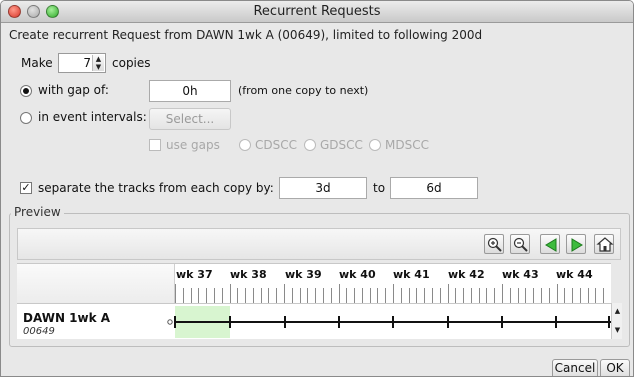 Image resolution: width=634 pixels, height=377 pixels. What do you see at coordinates (170, 322) in the screenshot?
I see `track-start-marker` at bounding box center [170, 322].